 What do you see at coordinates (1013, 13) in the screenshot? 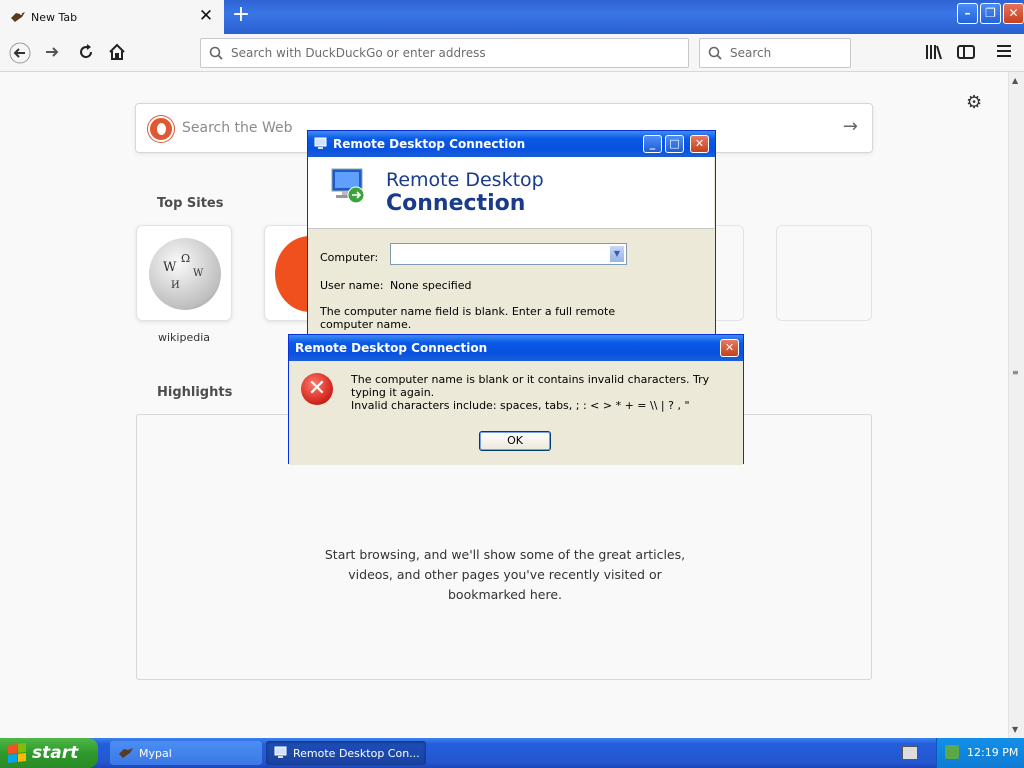
I see `close-window-button: ✕` at bounding box center [1013, 13].